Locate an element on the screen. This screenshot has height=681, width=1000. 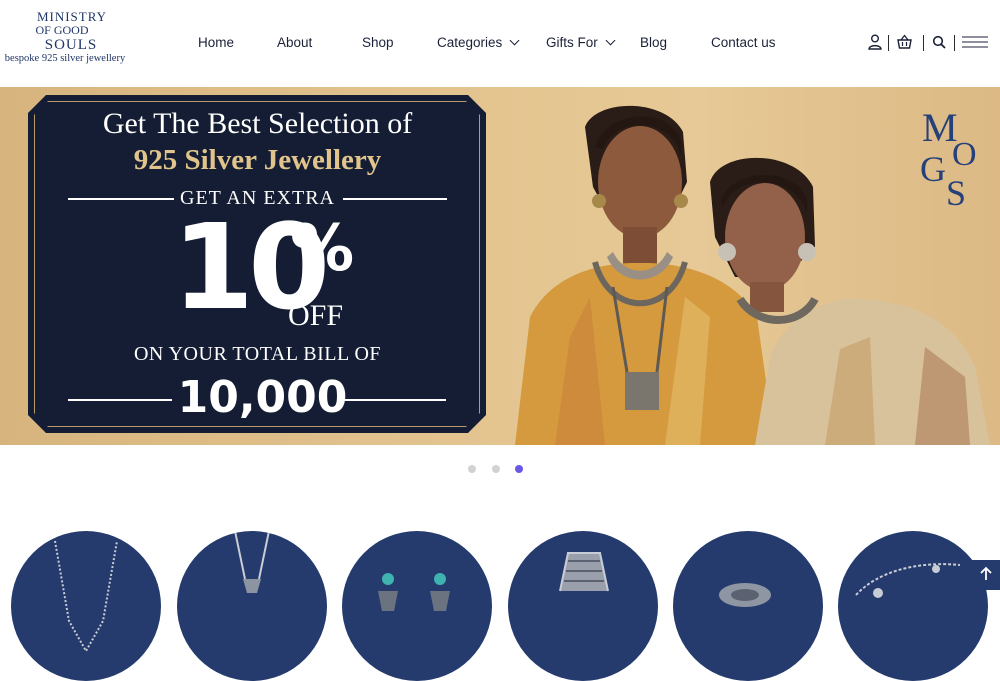
logo-line-1: MINISTRY is located at coordinates (72, 16).